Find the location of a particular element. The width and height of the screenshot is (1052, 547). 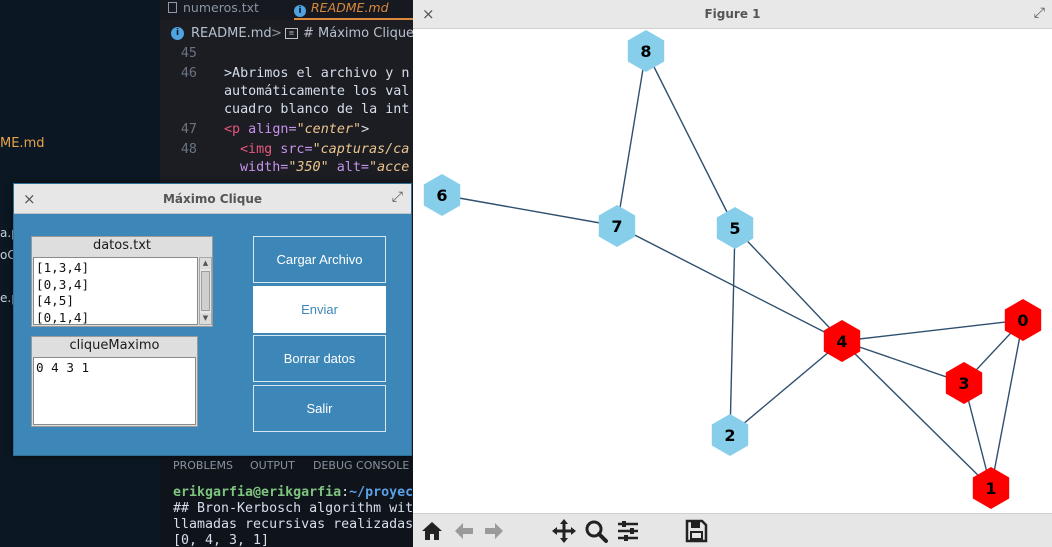

graph-node-label: 6 is located at coordinates (441, 195).